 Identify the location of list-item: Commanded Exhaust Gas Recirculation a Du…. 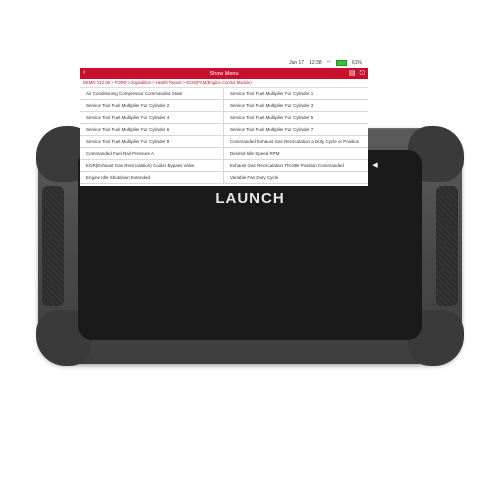
(296, 142).